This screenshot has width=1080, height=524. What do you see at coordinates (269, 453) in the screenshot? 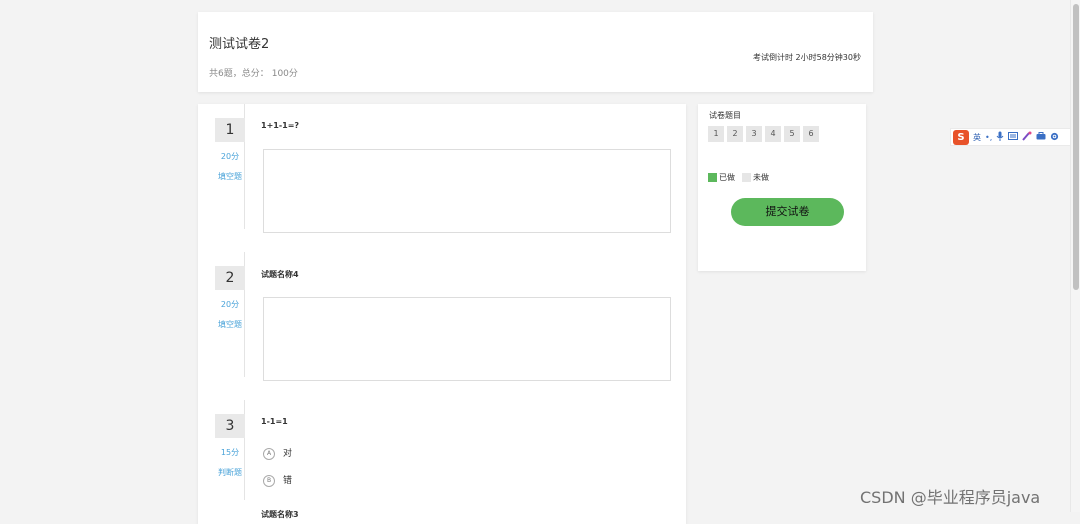
I see `option-radio: A` at bounding box center [269, 453].